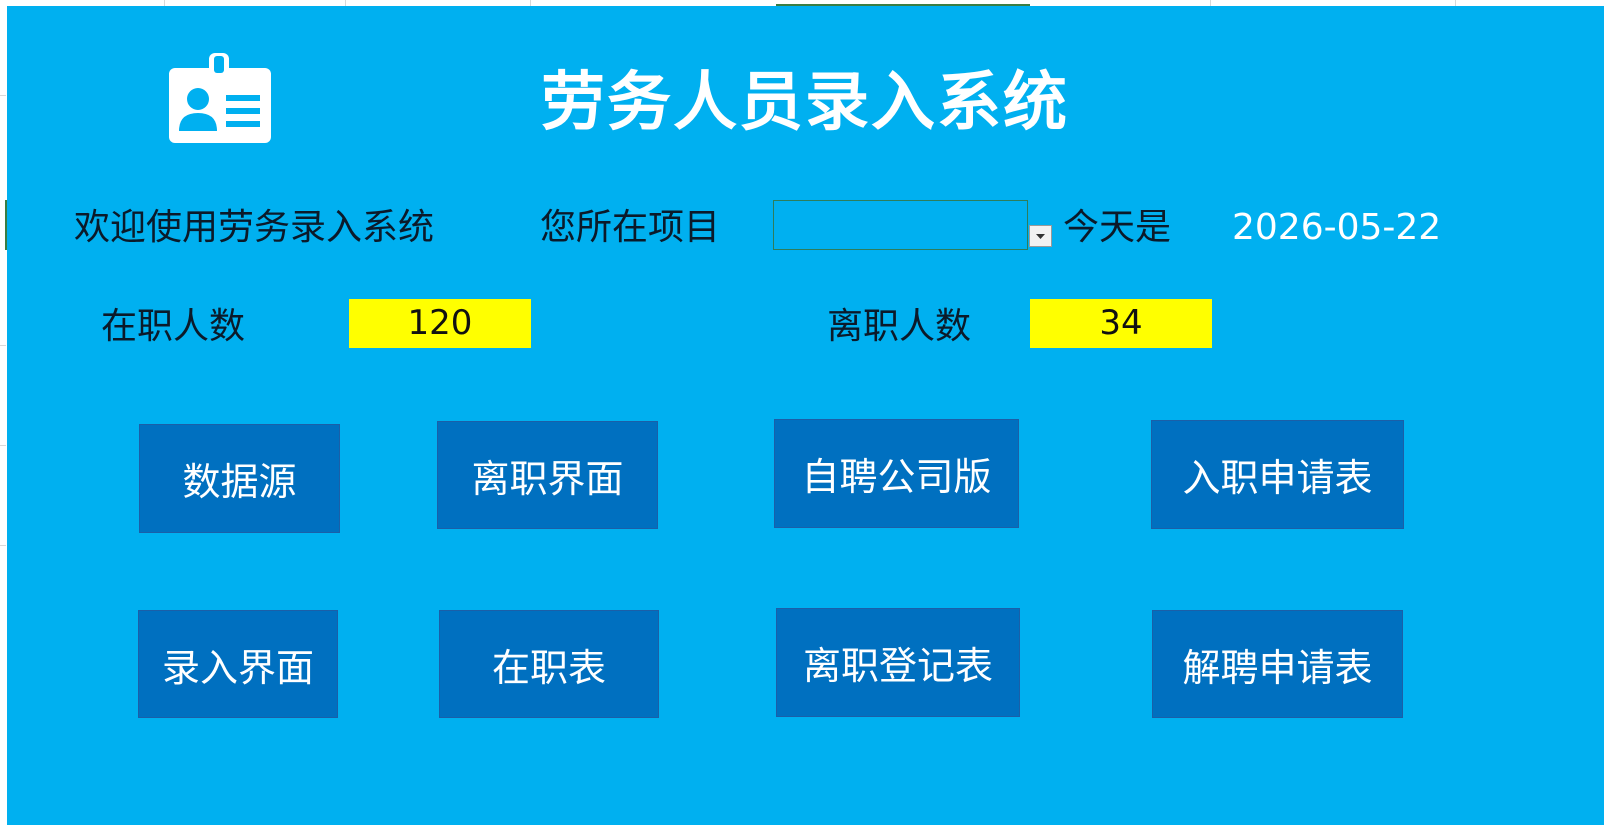  I want to click on resigned-count-value: 34, so click(1121, 323).